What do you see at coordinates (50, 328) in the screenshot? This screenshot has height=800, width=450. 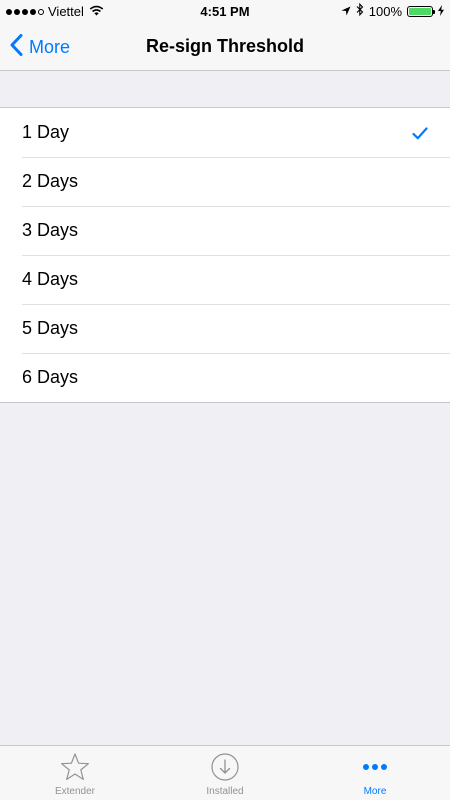 I see `threshold-option-label: 5 Days` at bounding box center [50, 328].